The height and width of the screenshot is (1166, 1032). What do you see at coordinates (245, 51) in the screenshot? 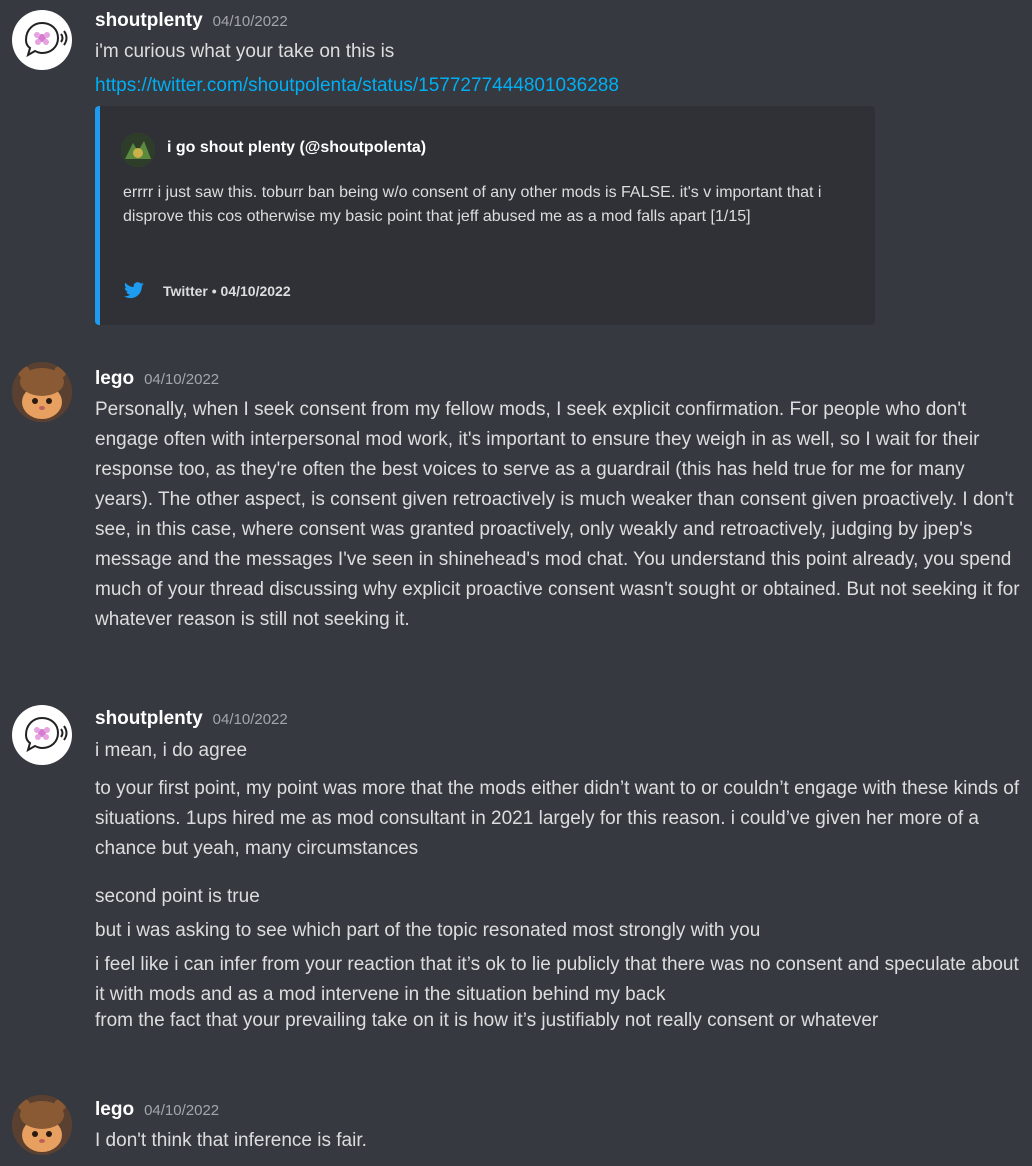
I see `message-text: i'm curious what your take on this is` at bounding box center [245, 51].